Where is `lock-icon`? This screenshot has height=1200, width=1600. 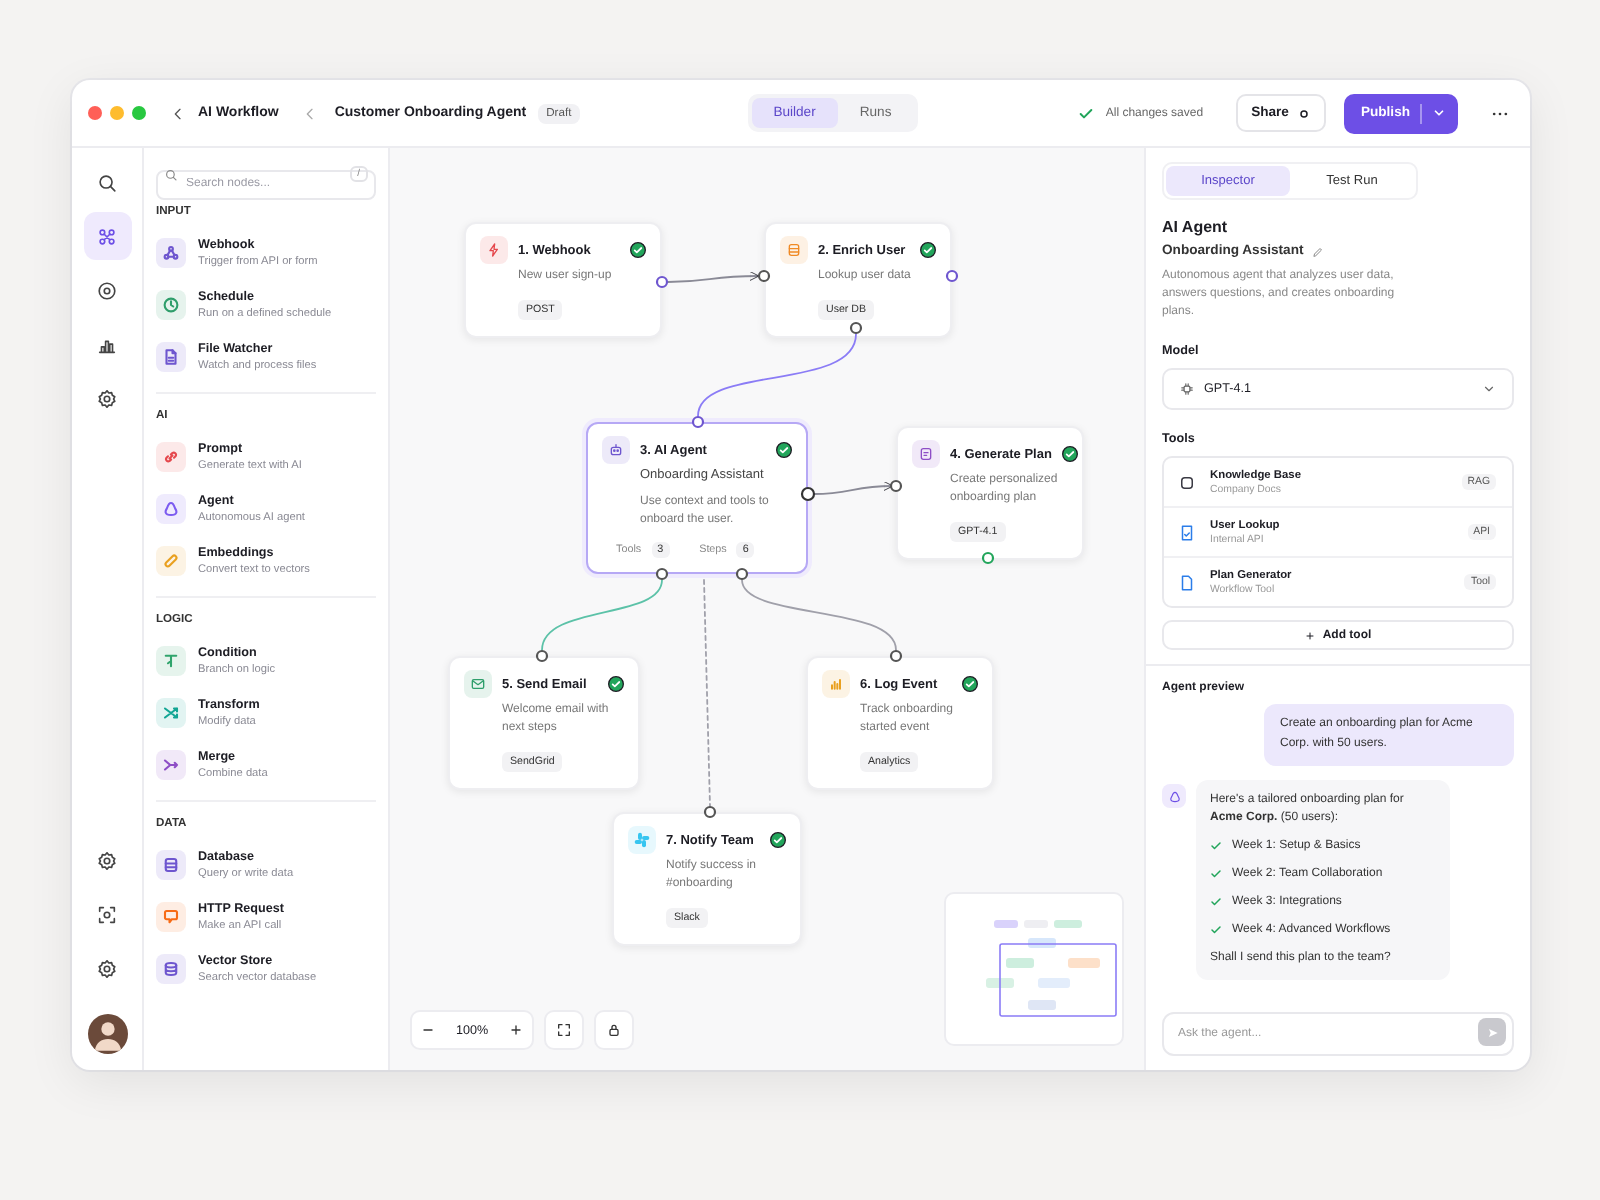 lock-icon is located at coordinates (614, 1030).